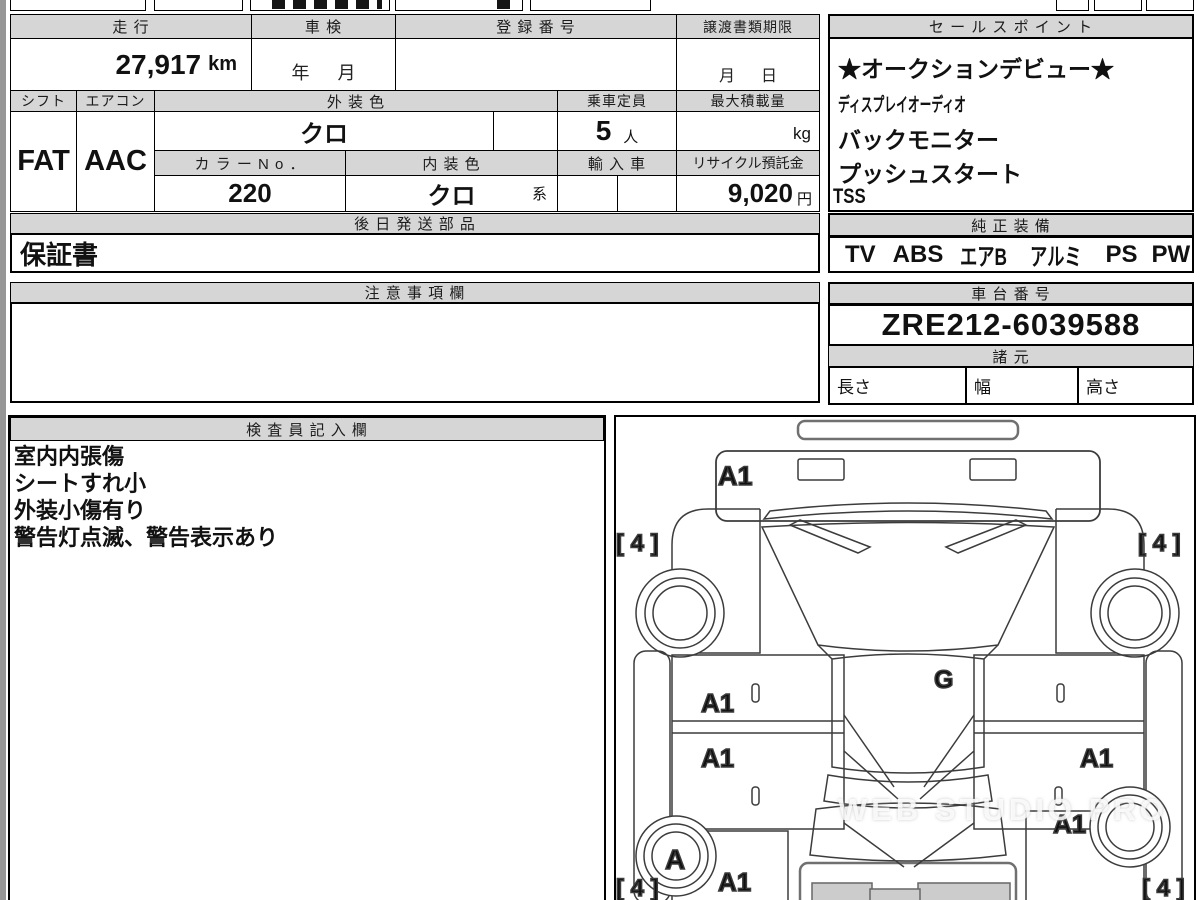 The height and width of the screenshot is (900, 1200). Describe the element at coordinates (908, 586) in the screenshot. I see `windshield` at that location.